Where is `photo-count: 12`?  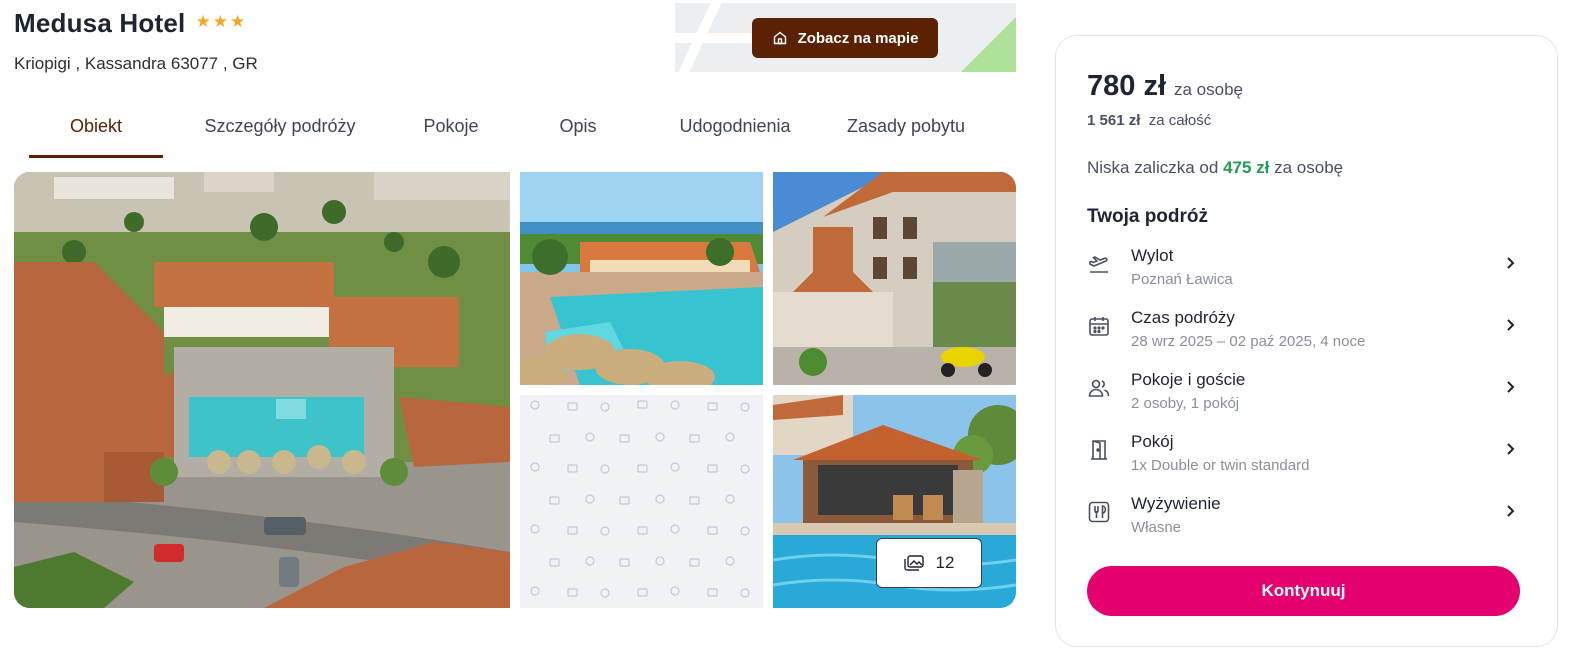 photo-count: 12 is located at coordinates (945, 562).